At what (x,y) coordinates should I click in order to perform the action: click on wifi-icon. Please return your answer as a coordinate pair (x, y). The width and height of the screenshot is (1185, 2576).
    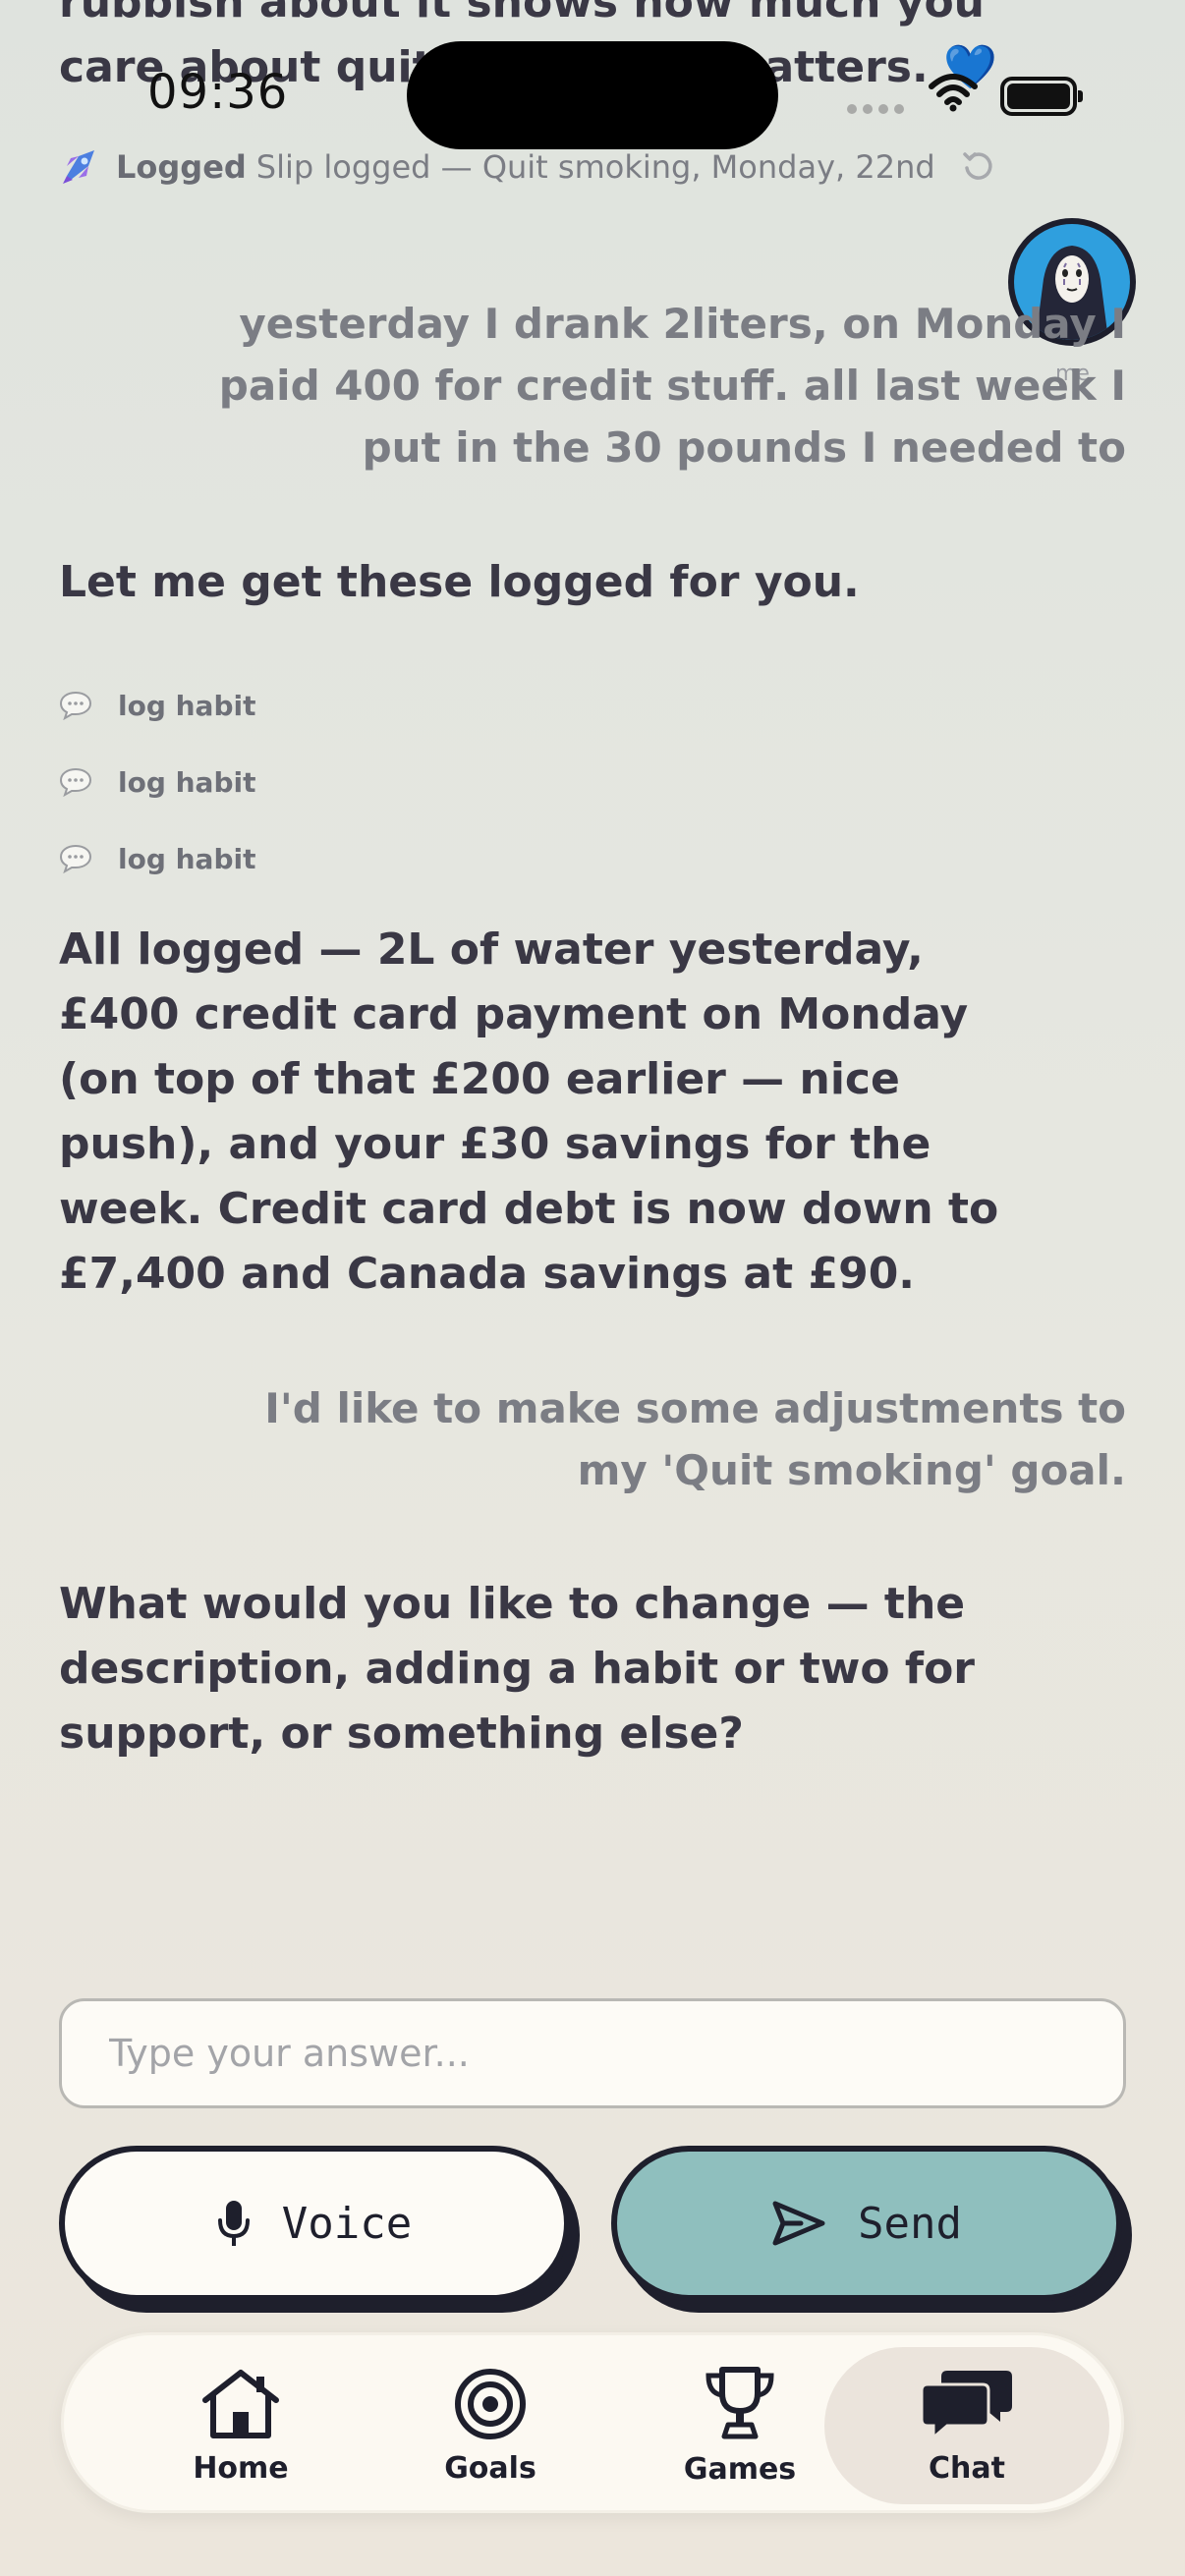
    Looking at the image, I should click on (954, 93).